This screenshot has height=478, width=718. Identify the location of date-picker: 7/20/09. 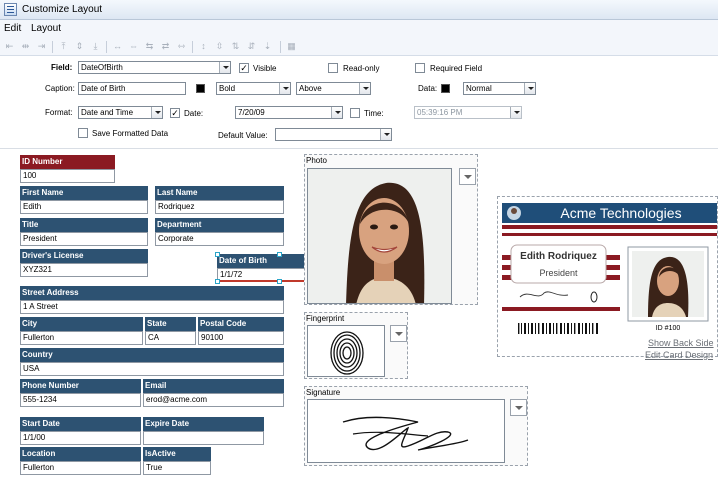
(289, 112).